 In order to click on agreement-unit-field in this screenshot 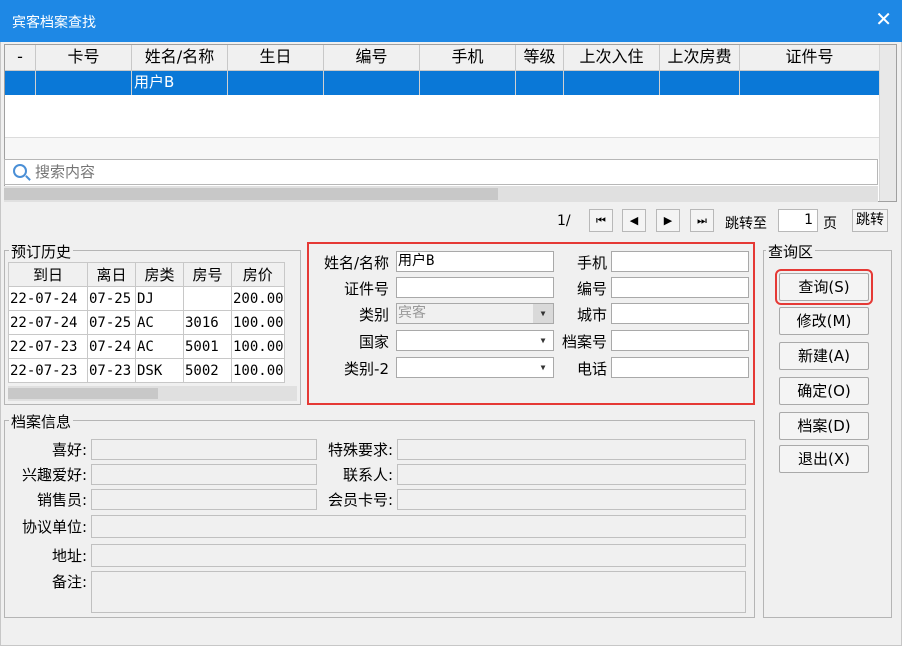, I will do `click(418, 526)`.